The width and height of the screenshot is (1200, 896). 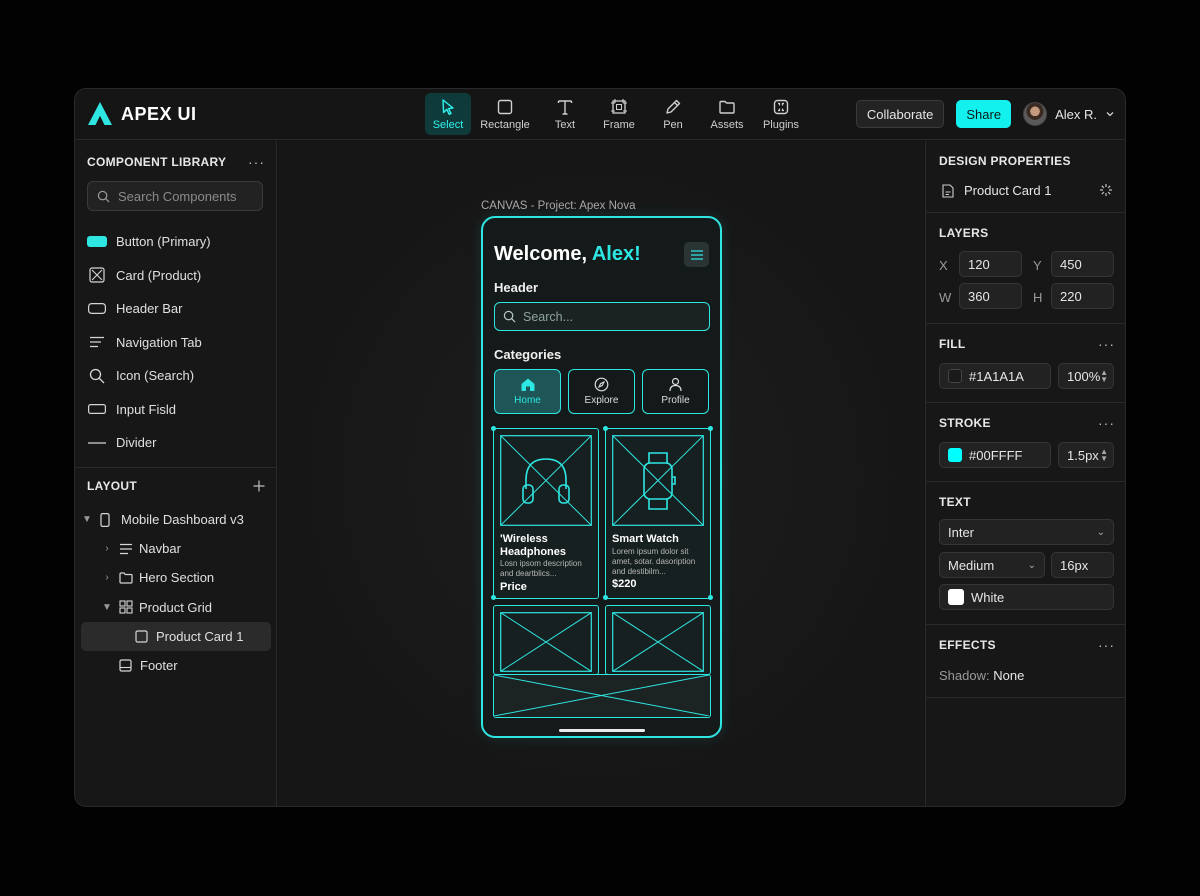 What do you see at coordinates (177, 410) in the screenshot?
I see `component-item-input-field: Input Fisld` at bounding box center [177, 410].